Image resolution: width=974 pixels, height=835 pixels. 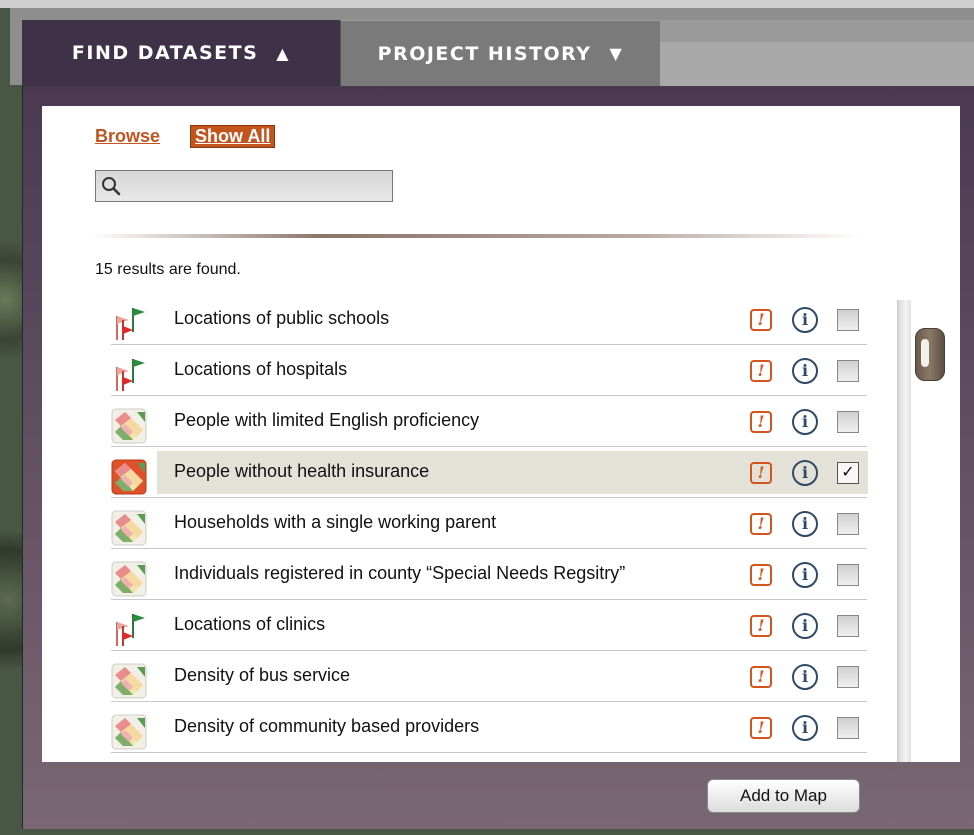 I want to click on result-count: 15 results are found., so click(x=168, y=269).